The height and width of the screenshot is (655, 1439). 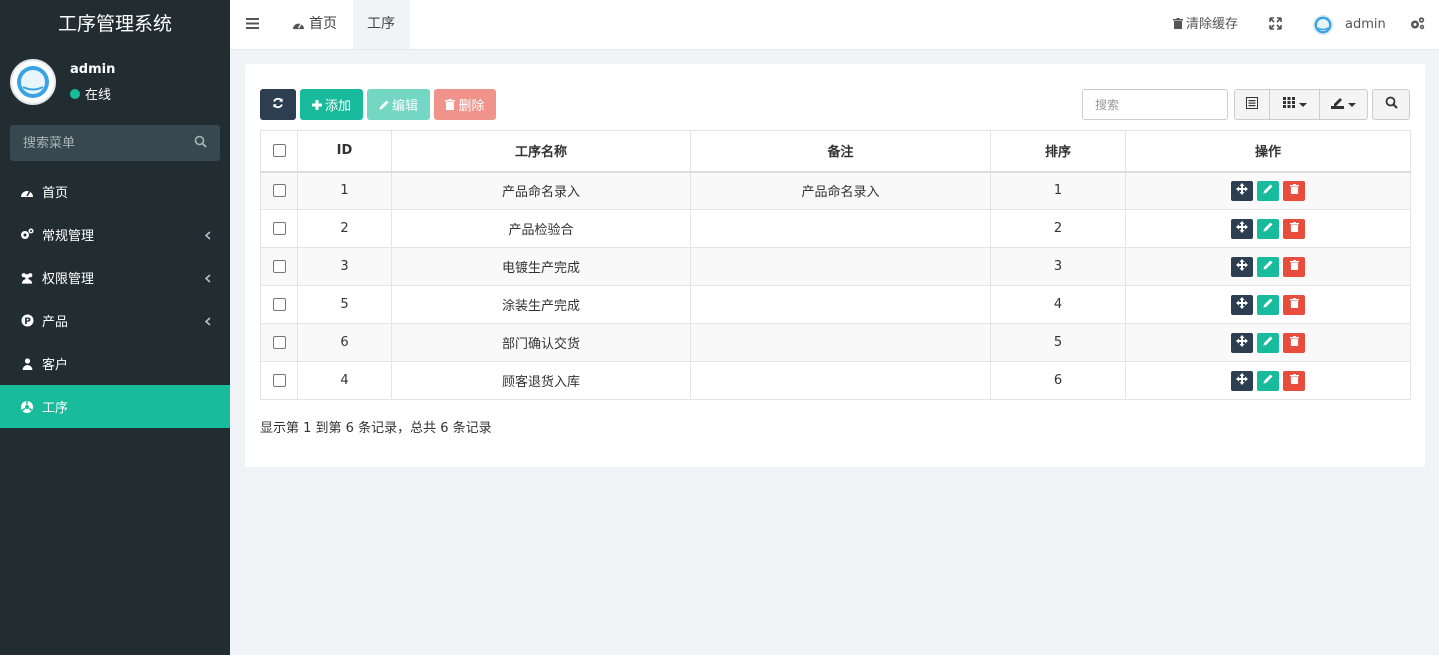 What do you see at coordinates (316, 104) in the screenshot?
I see `plus-icon` at bounding box center [316, 104].